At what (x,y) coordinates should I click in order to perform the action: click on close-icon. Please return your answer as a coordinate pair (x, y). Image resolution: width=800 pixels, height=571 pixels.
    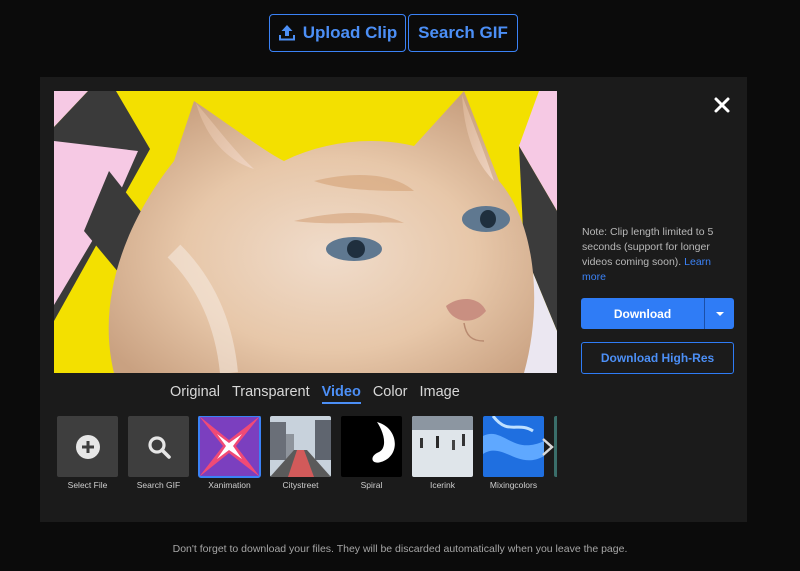
    Looking at the image, I should click on (722, 105).